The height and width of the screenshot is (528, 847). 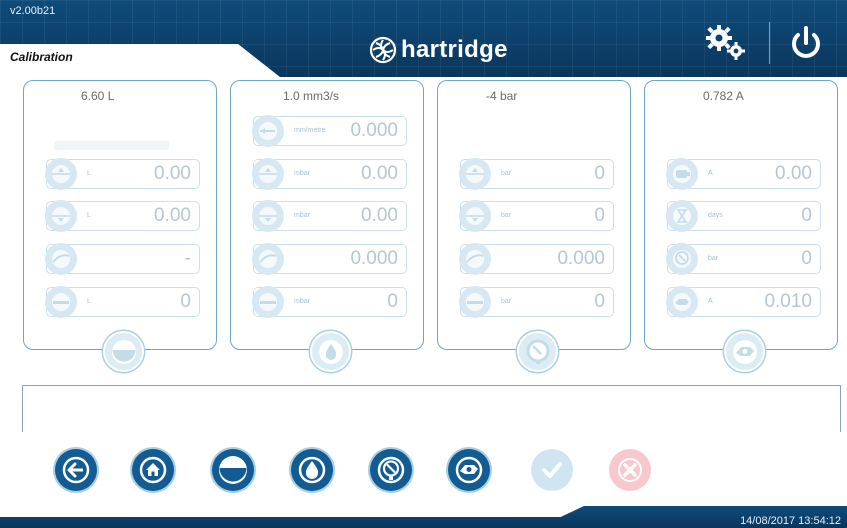 I want to click on version-label: v2.00b21, so click(x=33, y=11).